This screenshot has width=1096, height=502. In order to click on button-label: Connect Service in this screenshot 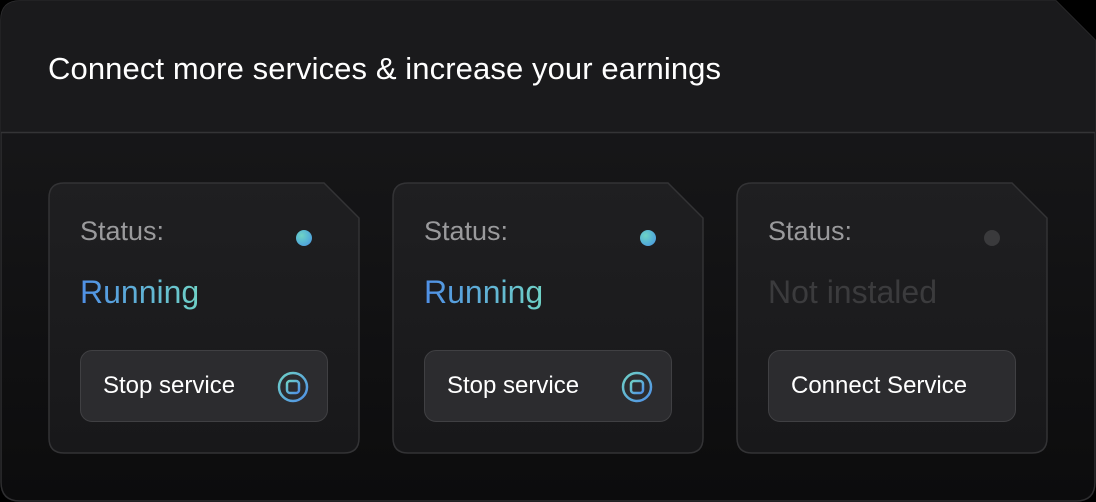, I will do `click(879, 385)`.